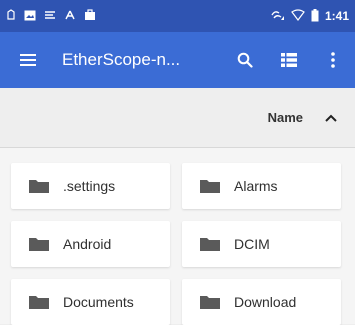  What do you see at coordinates (298, 16) in the screenshot?
I see `wifi-icon` at bounding box center [298, 16].